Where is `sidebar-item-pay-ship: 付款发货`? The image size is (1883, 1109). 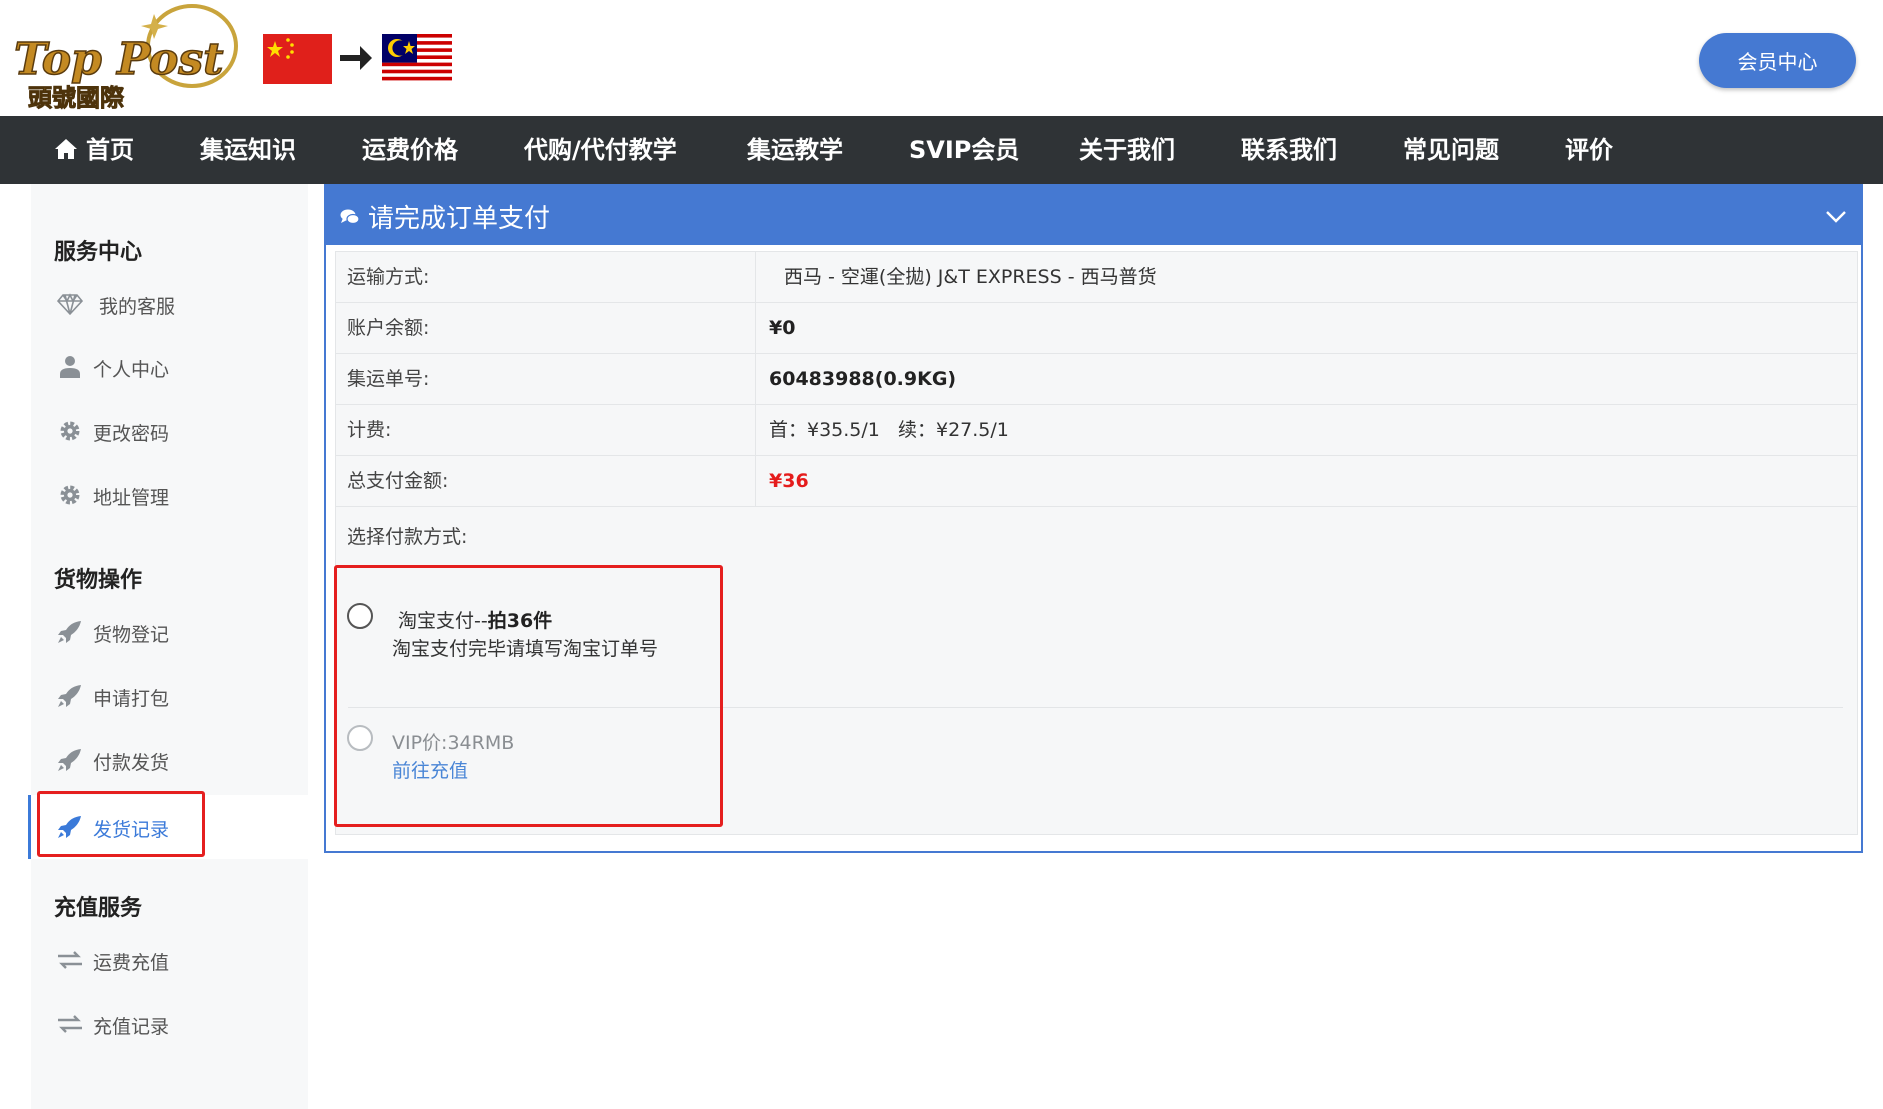 sidebar-item-pay-ship: 付款发货 is located at coordinates (169, 760).